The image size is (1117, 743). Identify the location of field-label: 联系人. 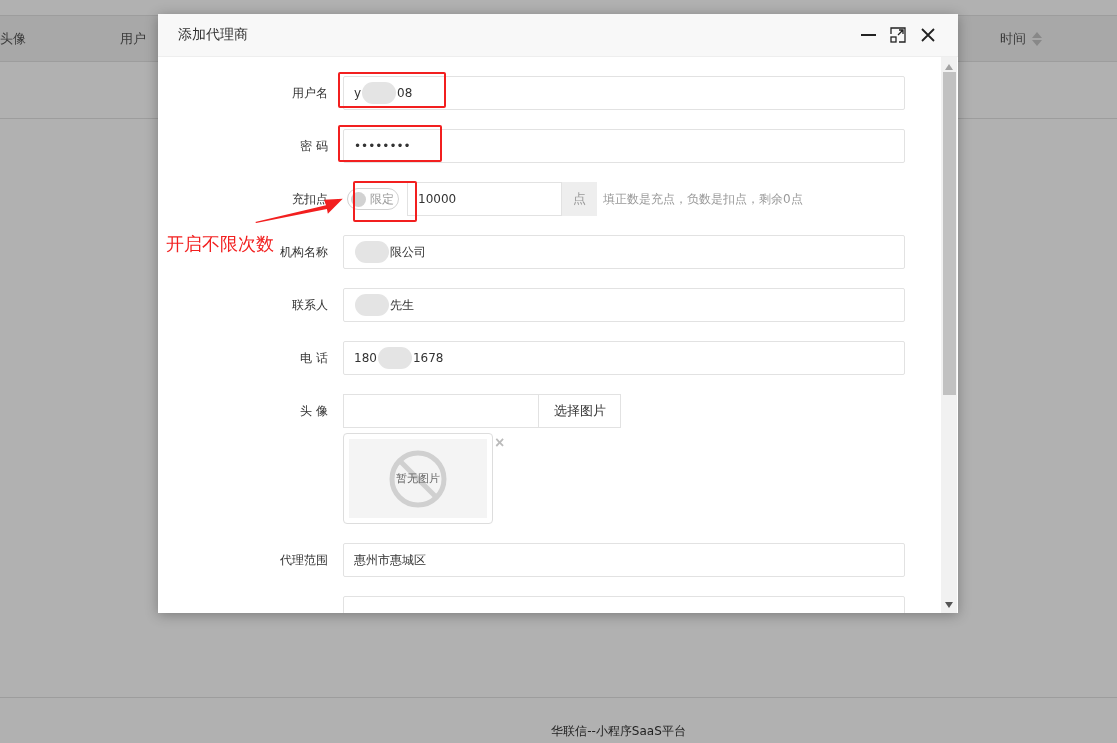
(310, 305).